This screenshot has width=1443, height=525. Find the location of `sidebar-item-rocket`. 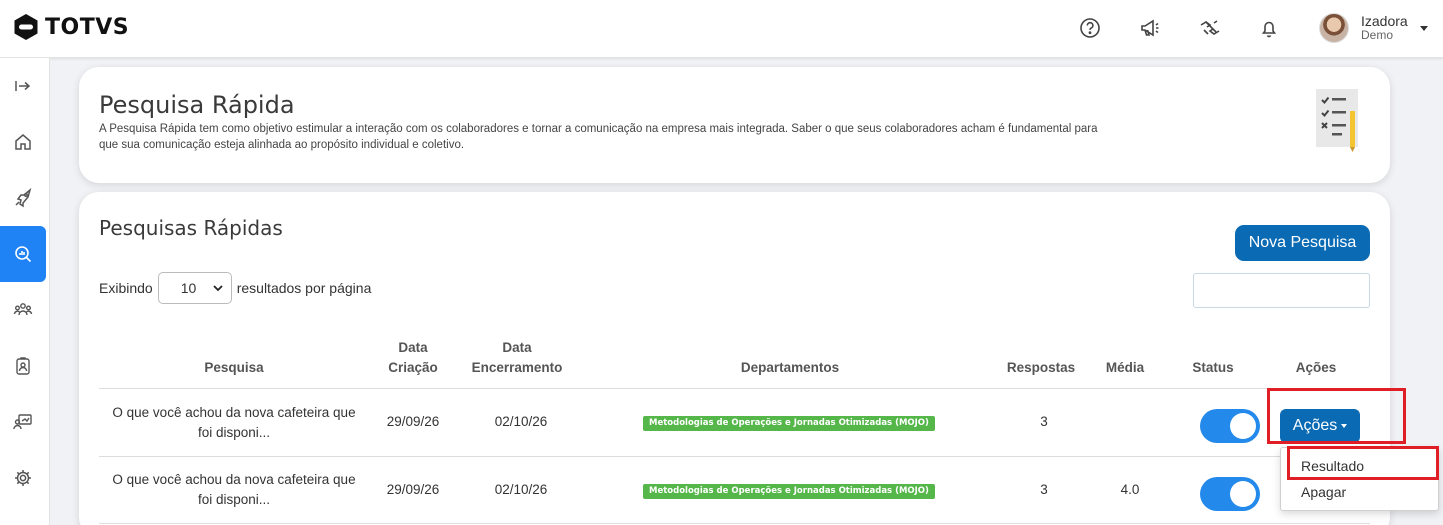

sidebar-item-rocket is located at coordinates (23, 198).